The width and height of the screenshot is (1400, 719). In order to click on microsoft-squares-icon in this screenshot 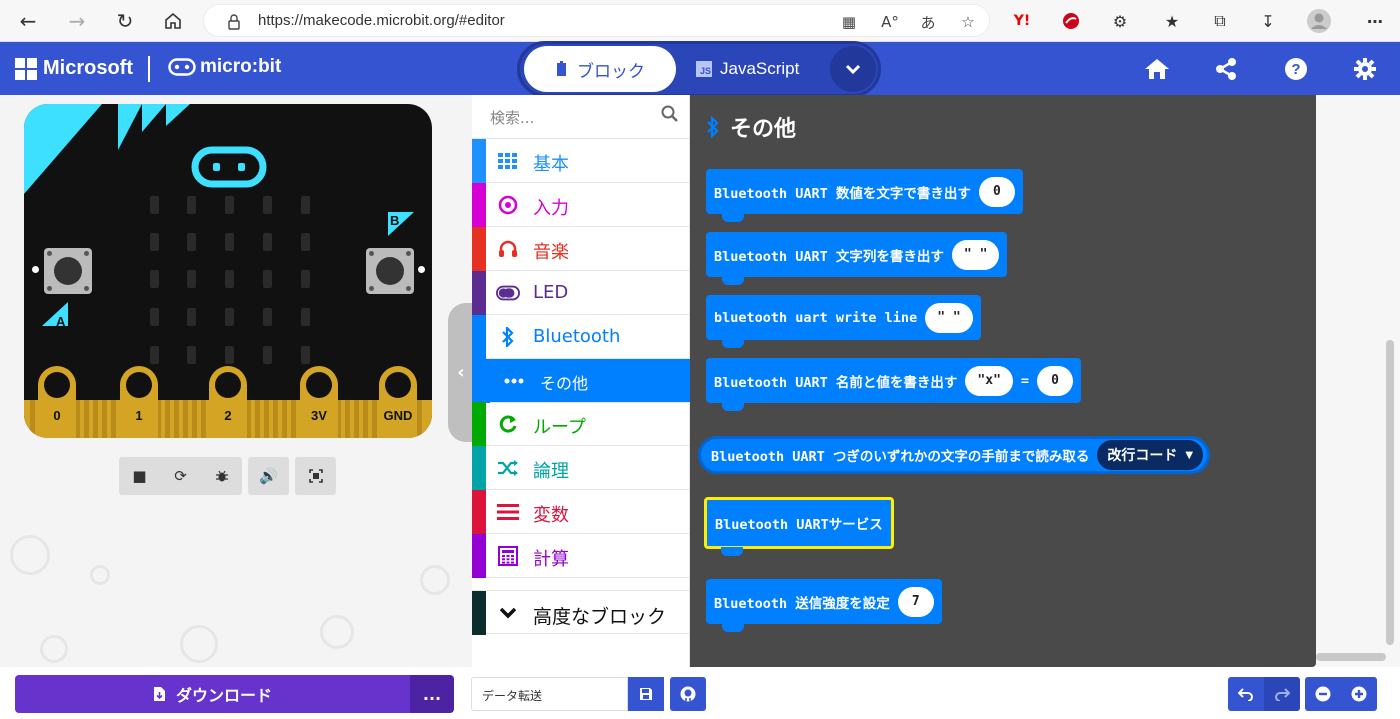, I will do `click(26, 68)`.